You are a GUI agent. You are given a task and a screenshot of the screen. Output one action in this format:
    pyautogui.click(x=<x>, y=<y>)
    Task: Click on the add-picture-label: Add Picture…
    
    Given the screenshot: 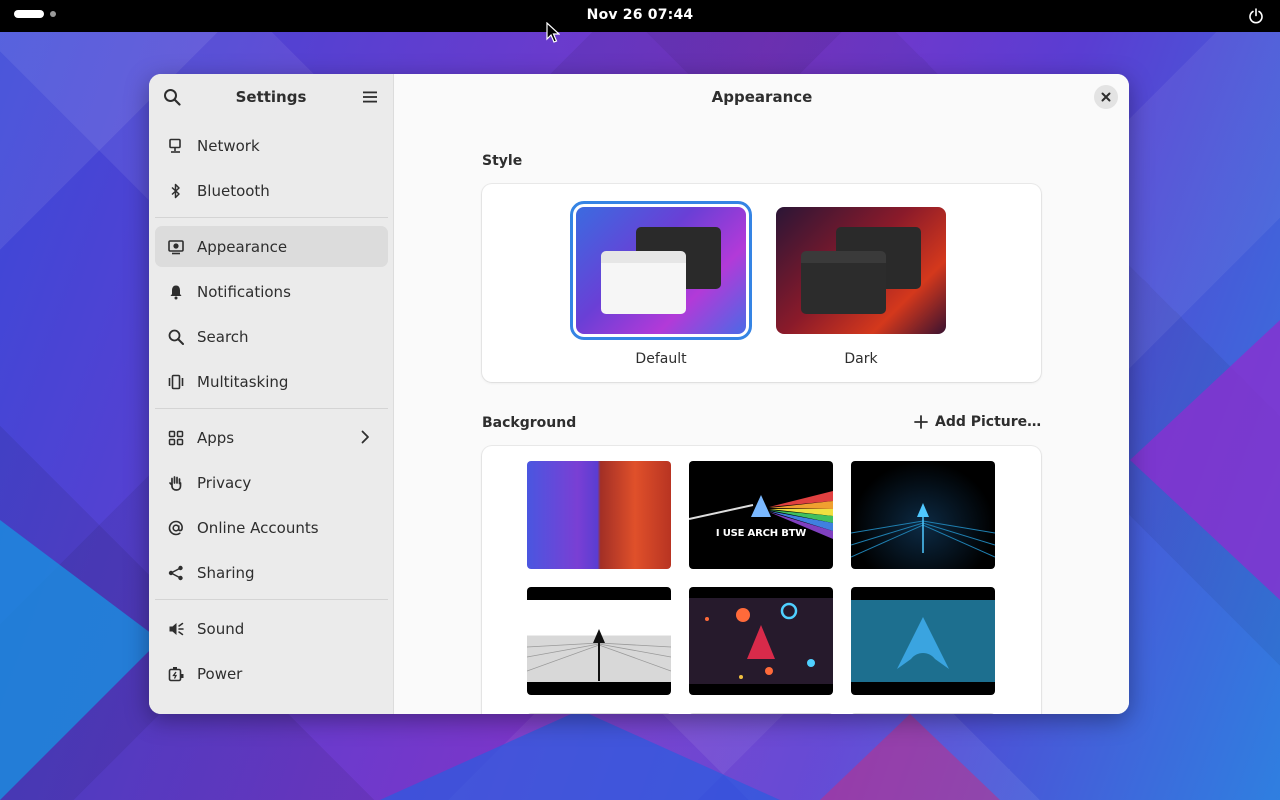 What is the action you would take?
    pyautogui.click(x=988, y=422)
    